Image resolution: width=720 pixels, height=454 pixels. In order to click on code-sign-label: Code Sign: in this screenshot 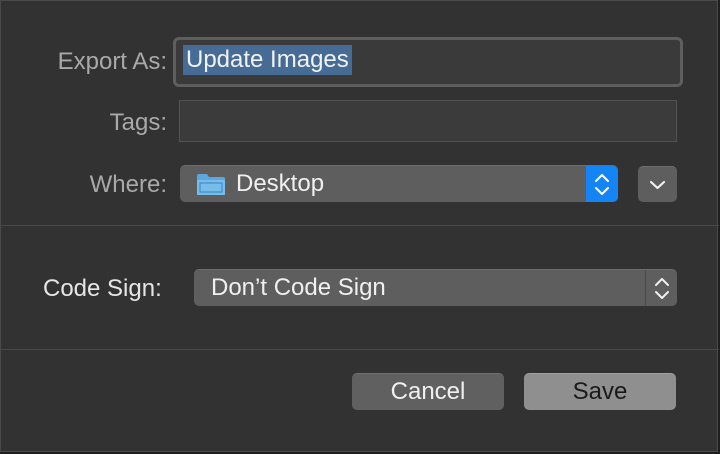, I will do `click(102, 288)`.